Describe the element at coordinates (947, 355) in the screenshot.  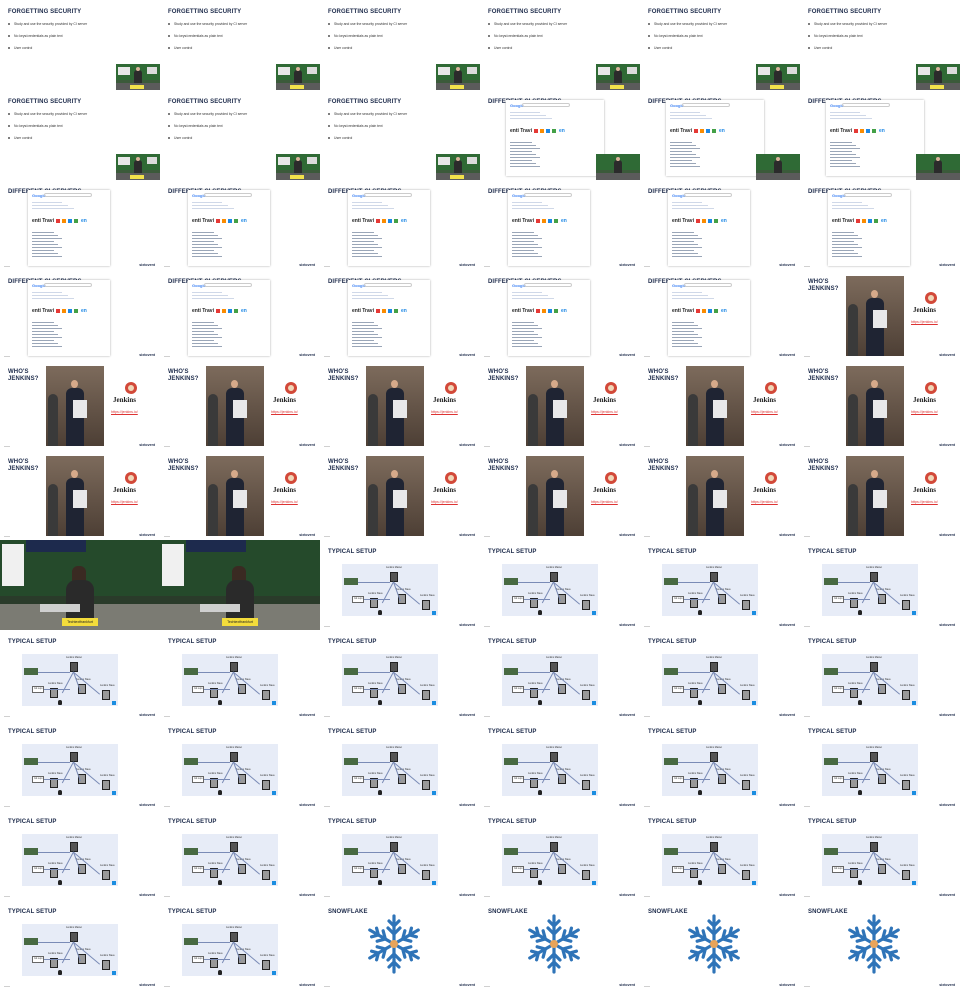
I see `brand-logo: sixtovent` at that location.